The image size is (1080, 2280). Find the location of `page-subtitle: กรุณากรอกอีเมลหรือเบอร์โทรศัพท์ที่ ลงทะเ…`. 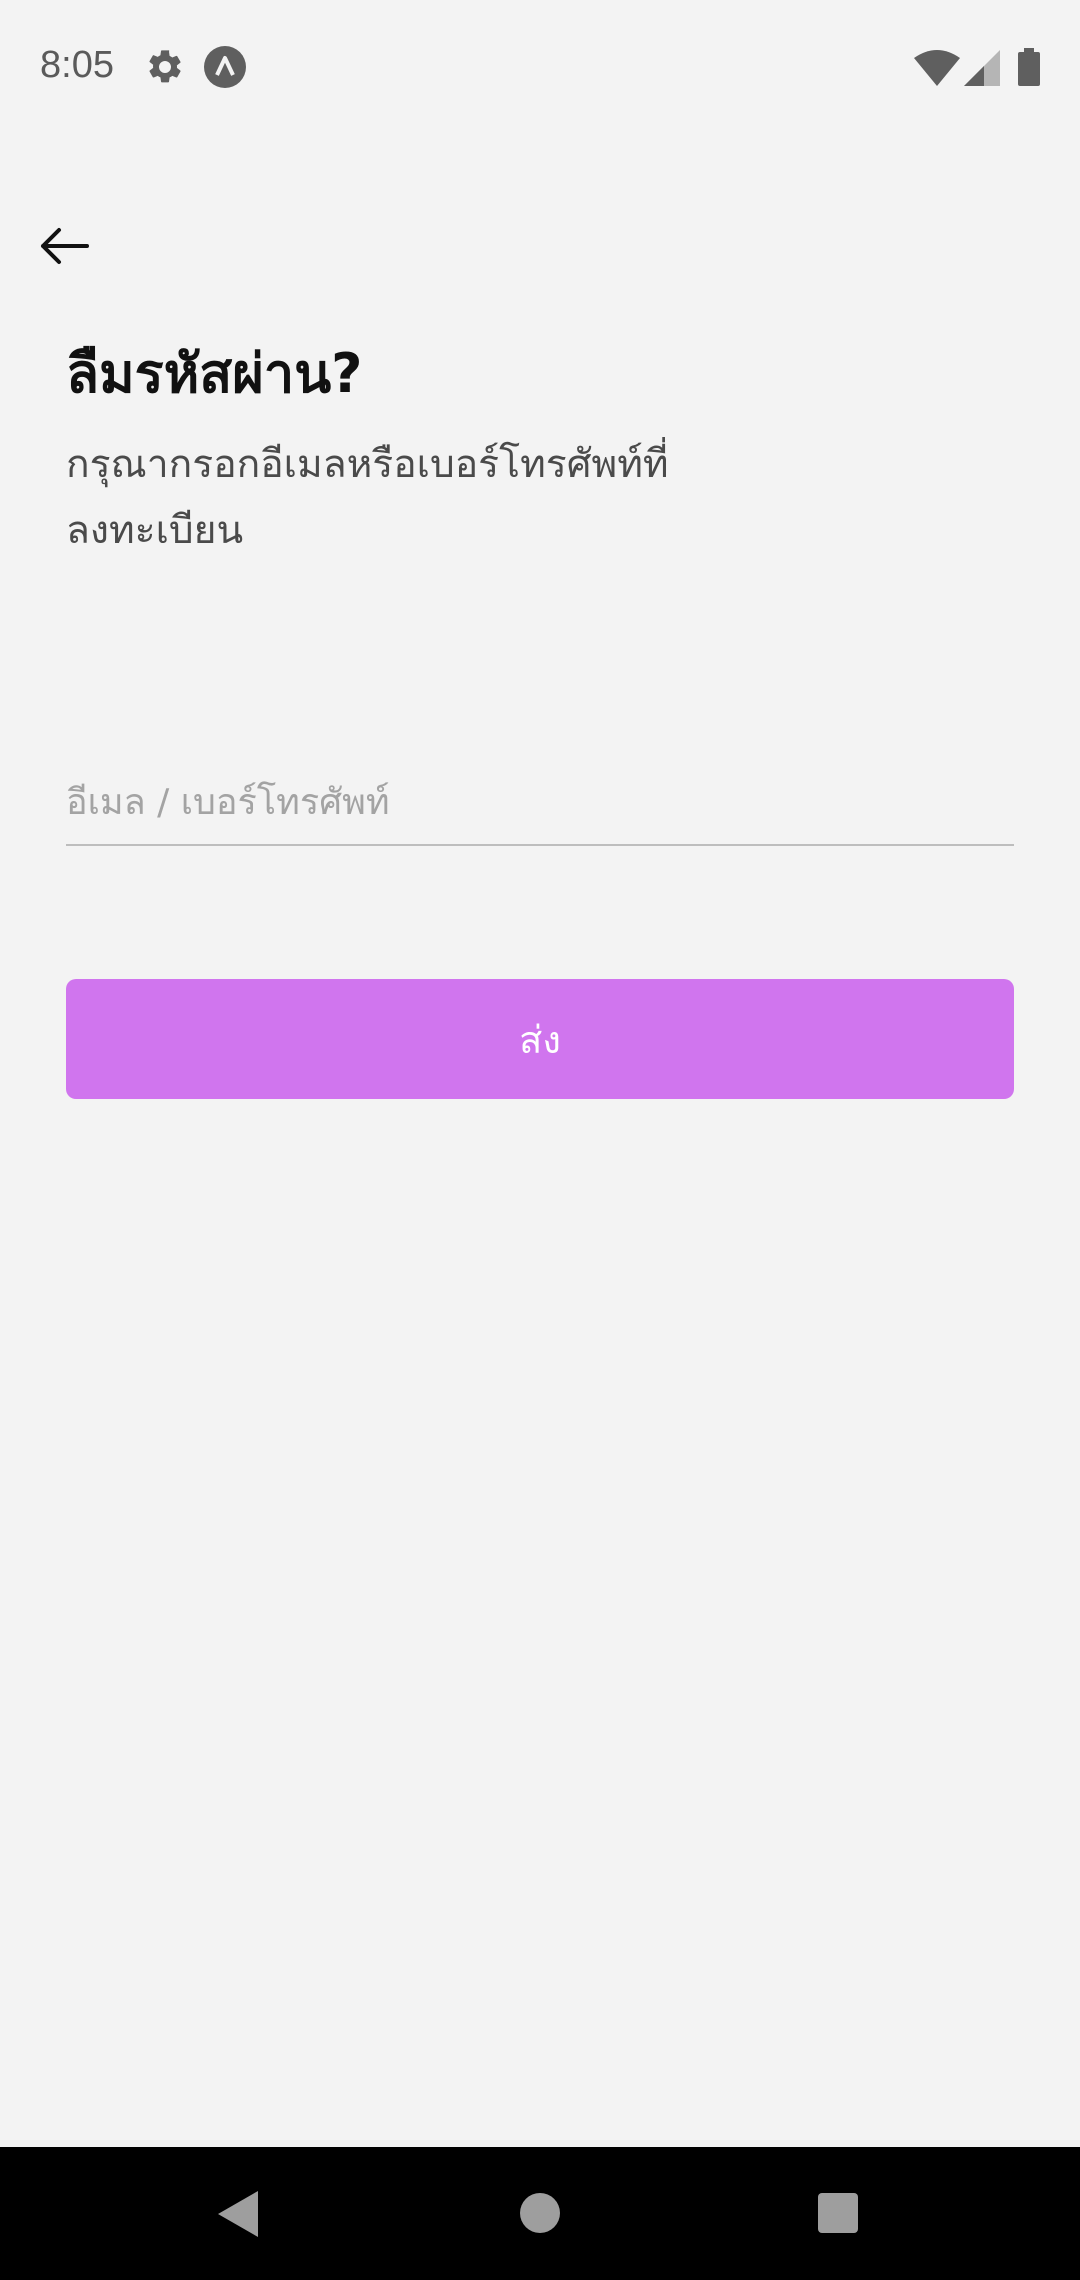

page-subtitle: กรุณากรอกอีเมลหรือเบอร์โทรศัพท์ที่ ลงทะเ… is located at coordinates (416, 498).